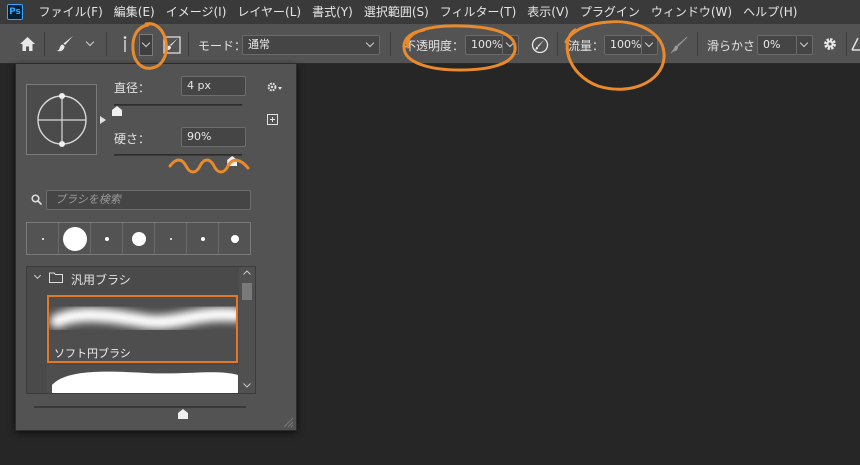  Describe the element at coordinates (247, 385) in the screenshot. I see `scroll-down-icon` at that location.